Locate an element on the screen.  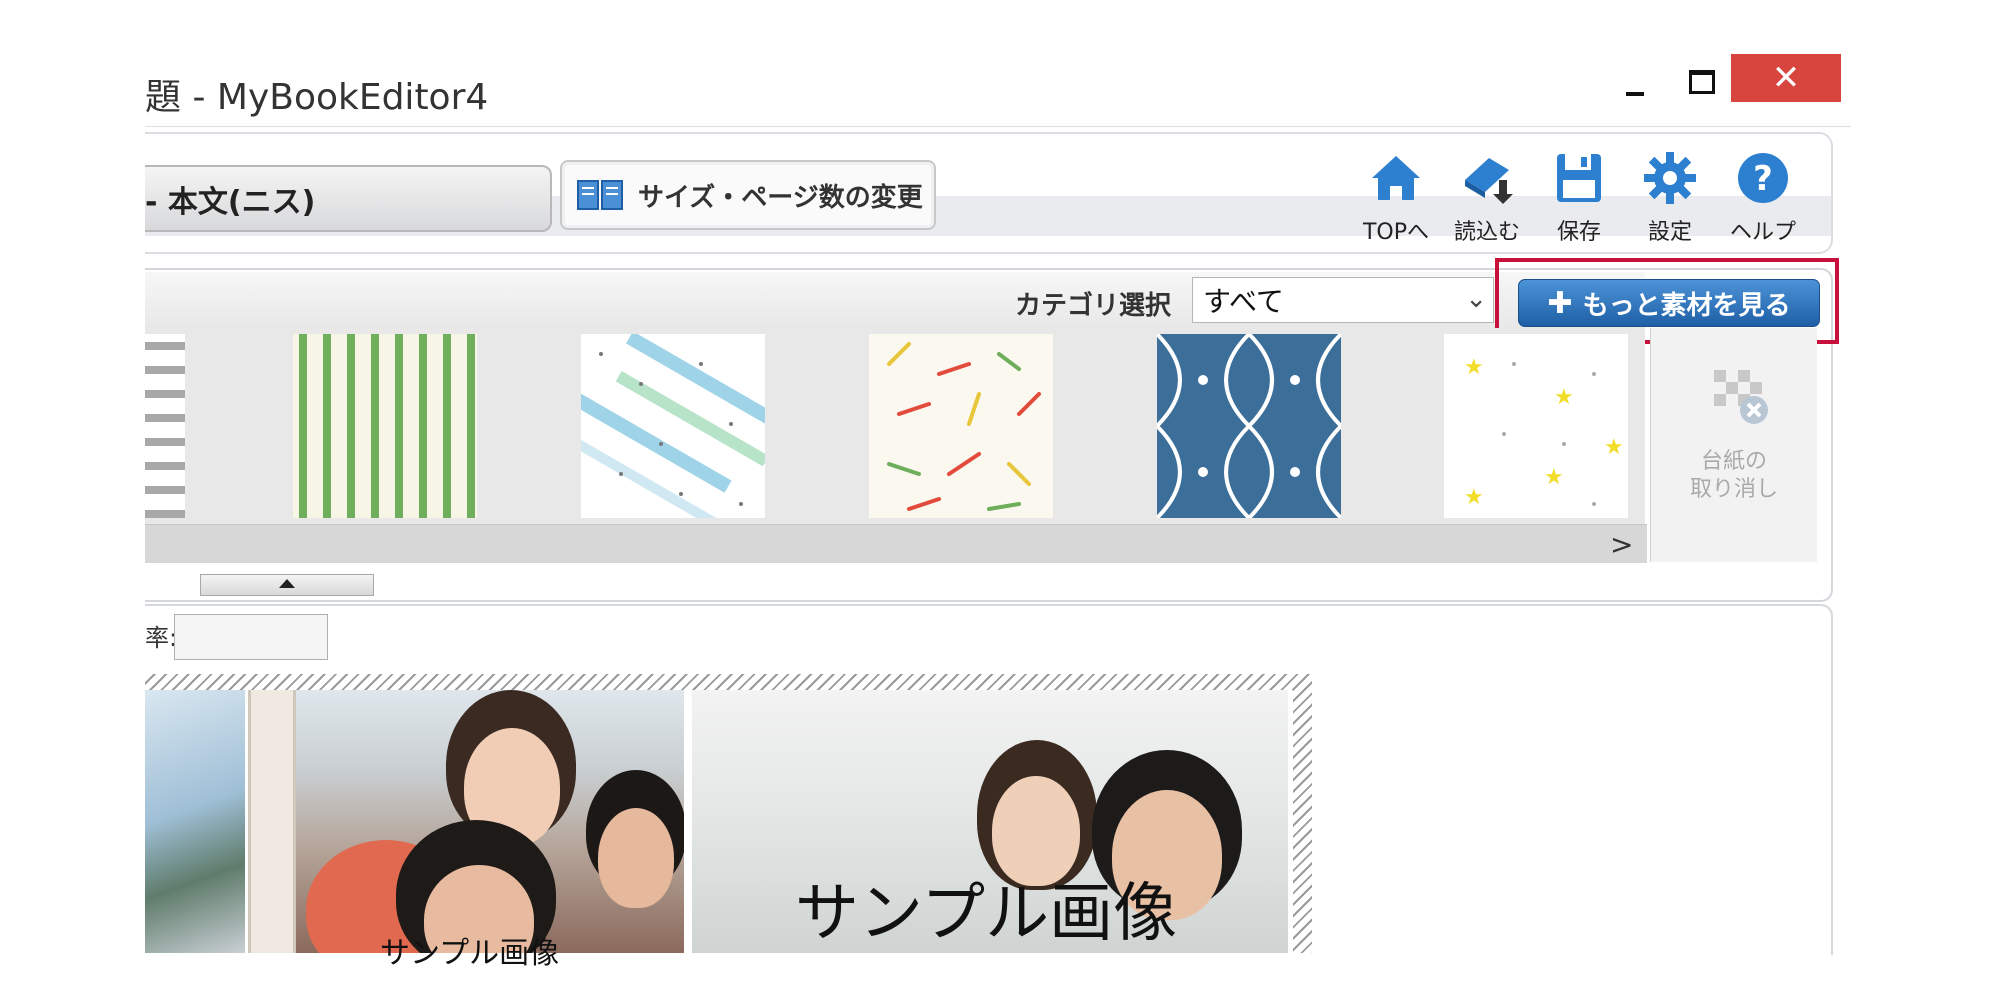
size-button-label: サイズ・ページ数の変更 is located at coordinates (780, 197).